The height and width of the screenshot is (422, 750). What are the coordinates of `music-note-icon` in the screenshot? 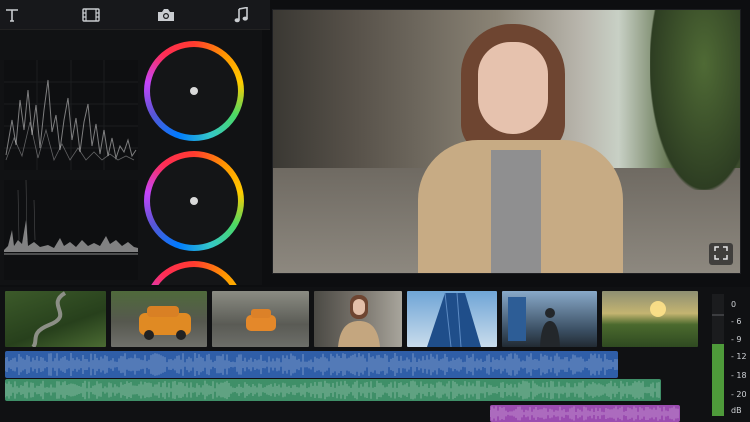 It's located at (241, 15).